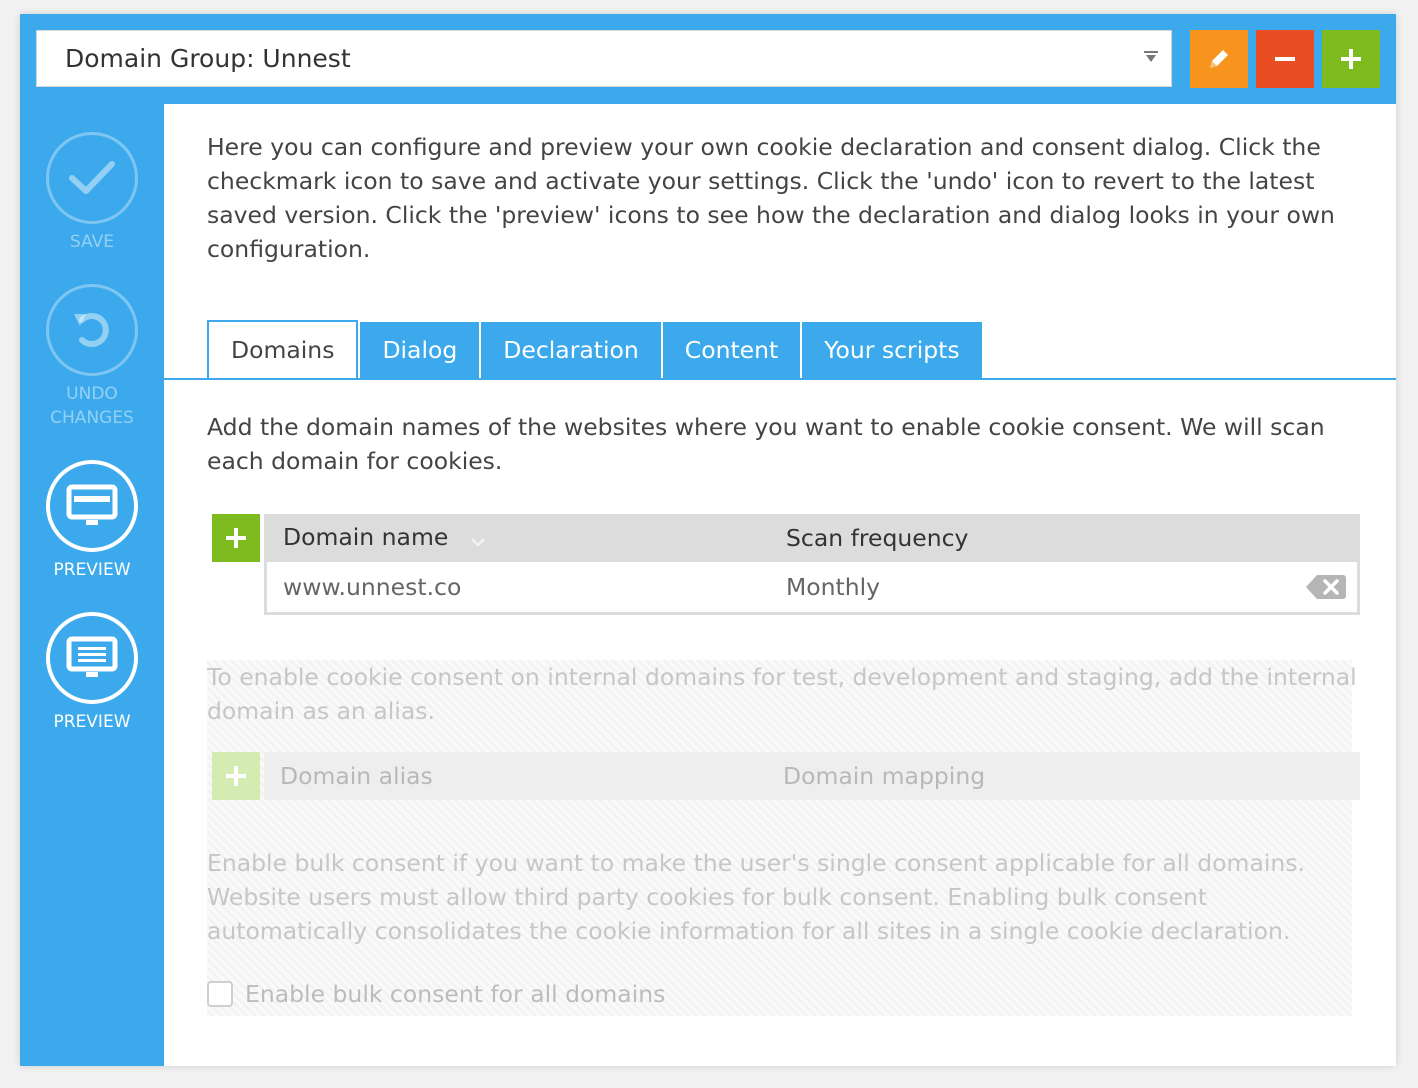 This screenshot has width=1418, height=1088. I want to click on domain-group-title: Domain Group: Unnest, so click(208, 58).